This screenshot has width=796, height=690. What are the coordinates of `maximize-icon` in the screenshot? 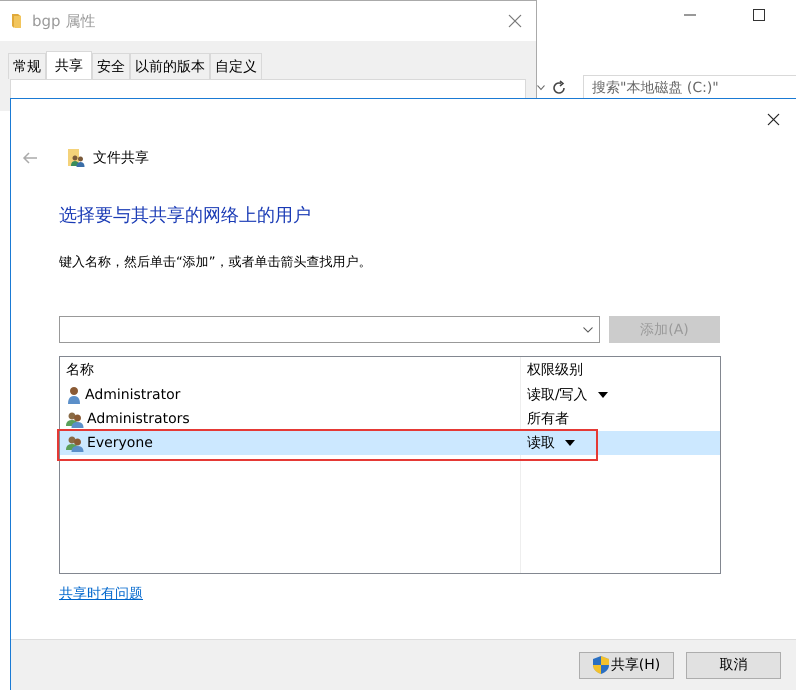 It's located at (759, 15).